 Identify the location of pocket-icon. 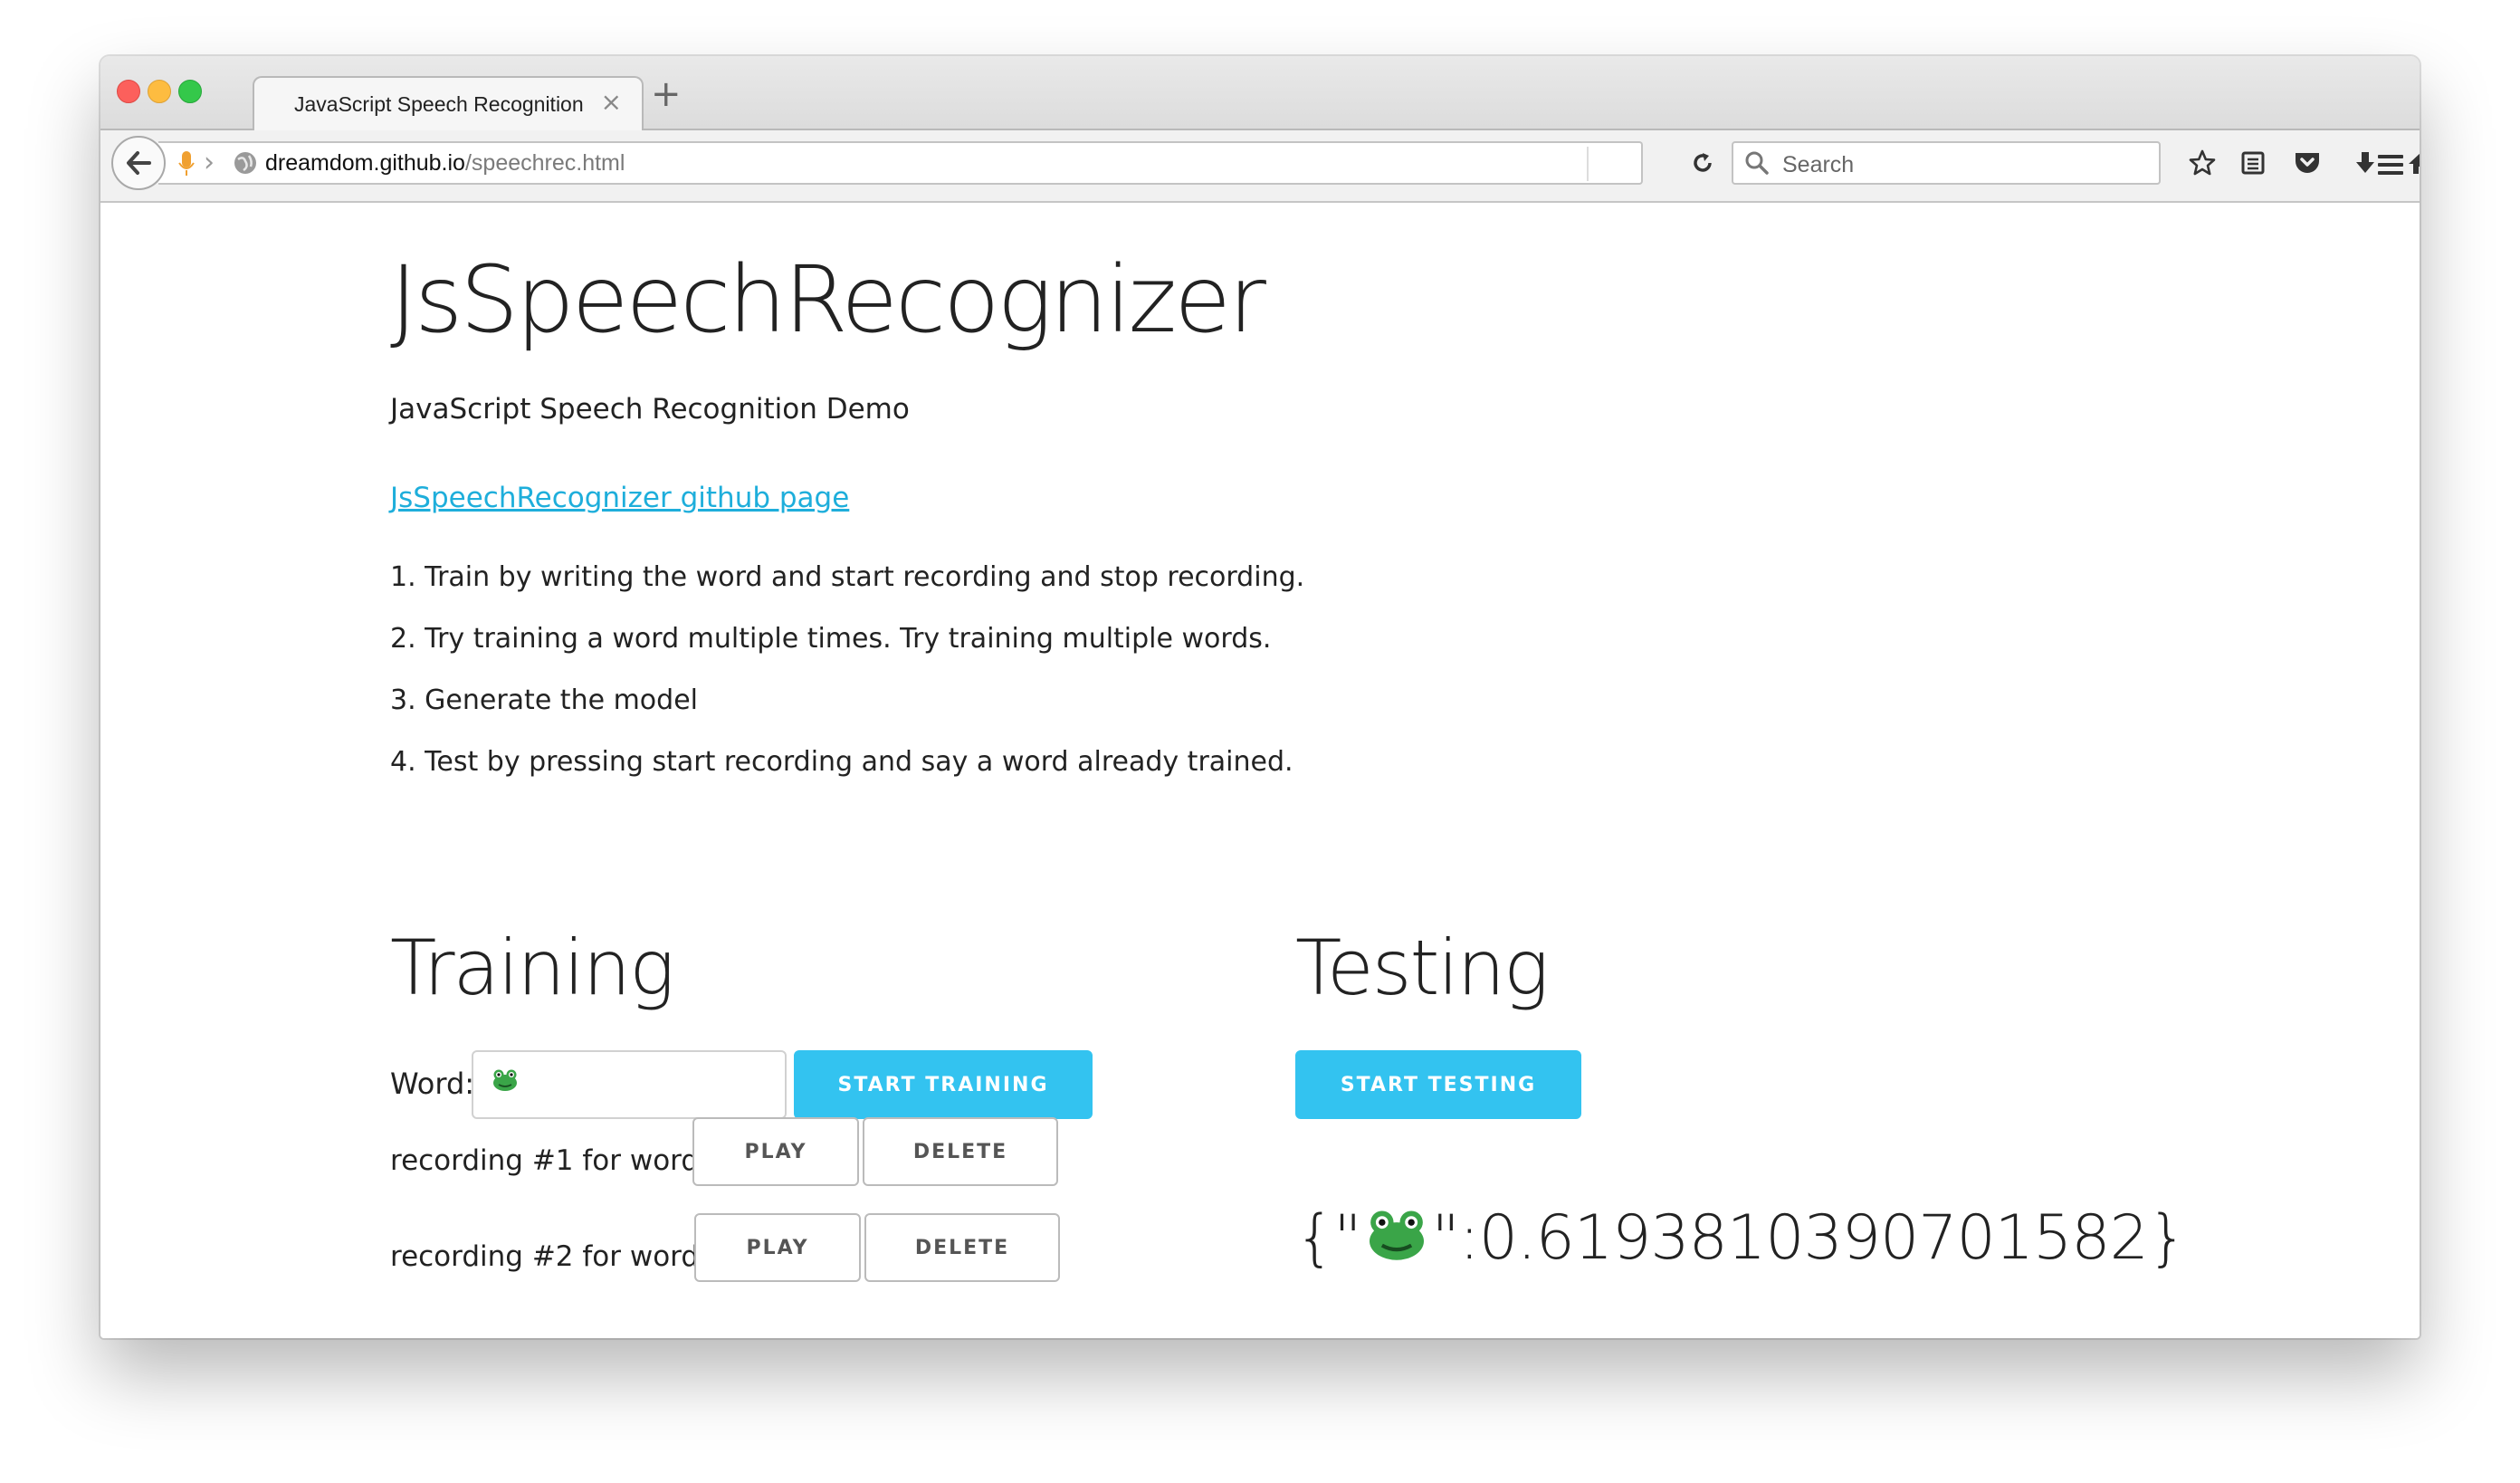
(2307, 163).